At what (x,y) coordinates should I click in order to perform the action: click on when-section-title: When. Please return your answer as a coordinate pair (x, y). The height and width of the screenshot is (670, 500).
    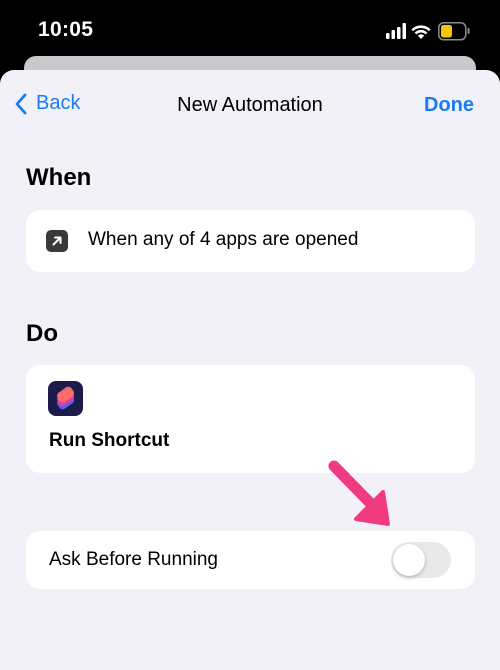
    Looking at the image, I should click on (59, 177).